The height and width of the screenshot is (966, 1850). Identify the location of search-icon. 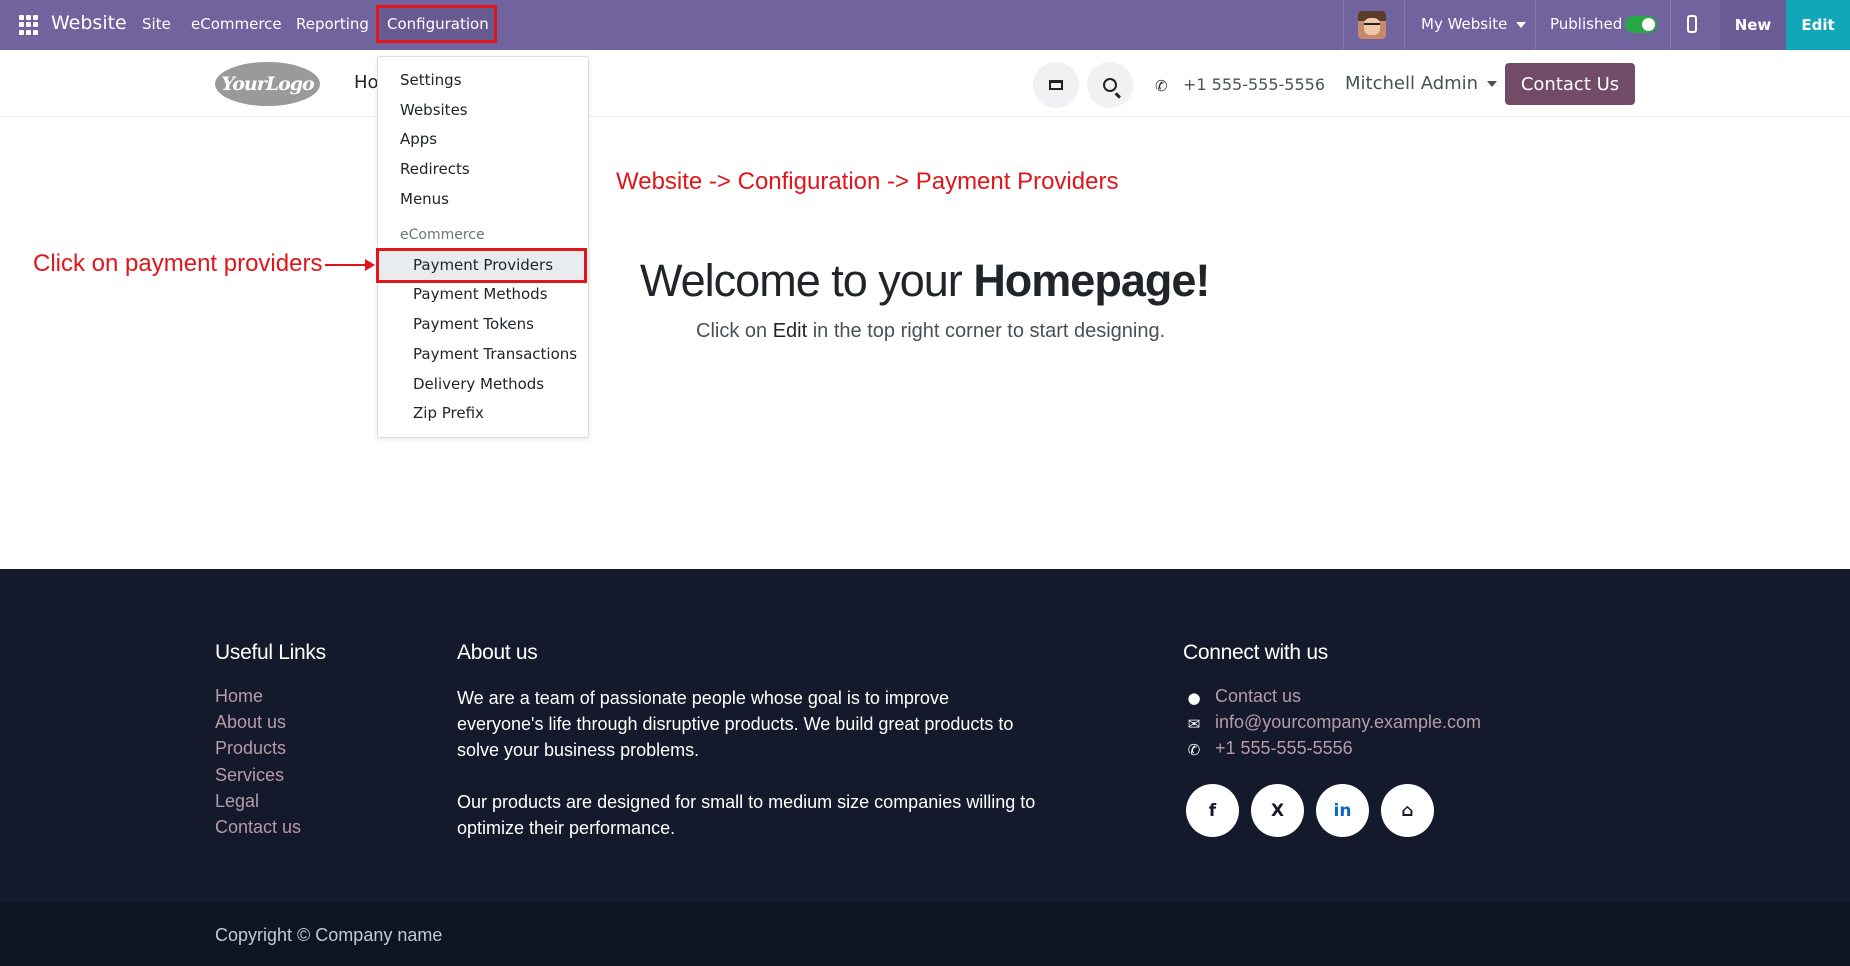
(1110, 85).